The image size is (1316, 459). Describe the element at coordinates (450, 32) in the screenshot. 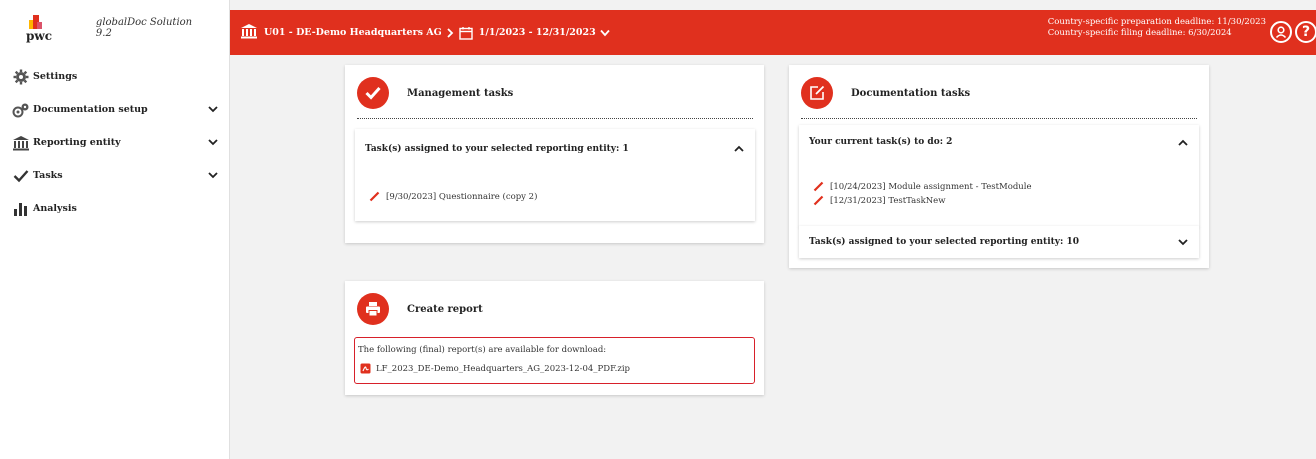

I see `chevron-right-icon` at that location.